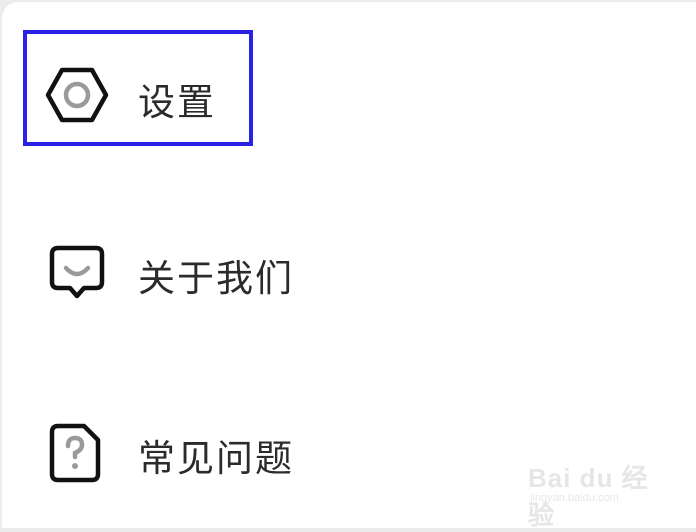  I want to click on settings-hexagon-icon, so click(77, 95).